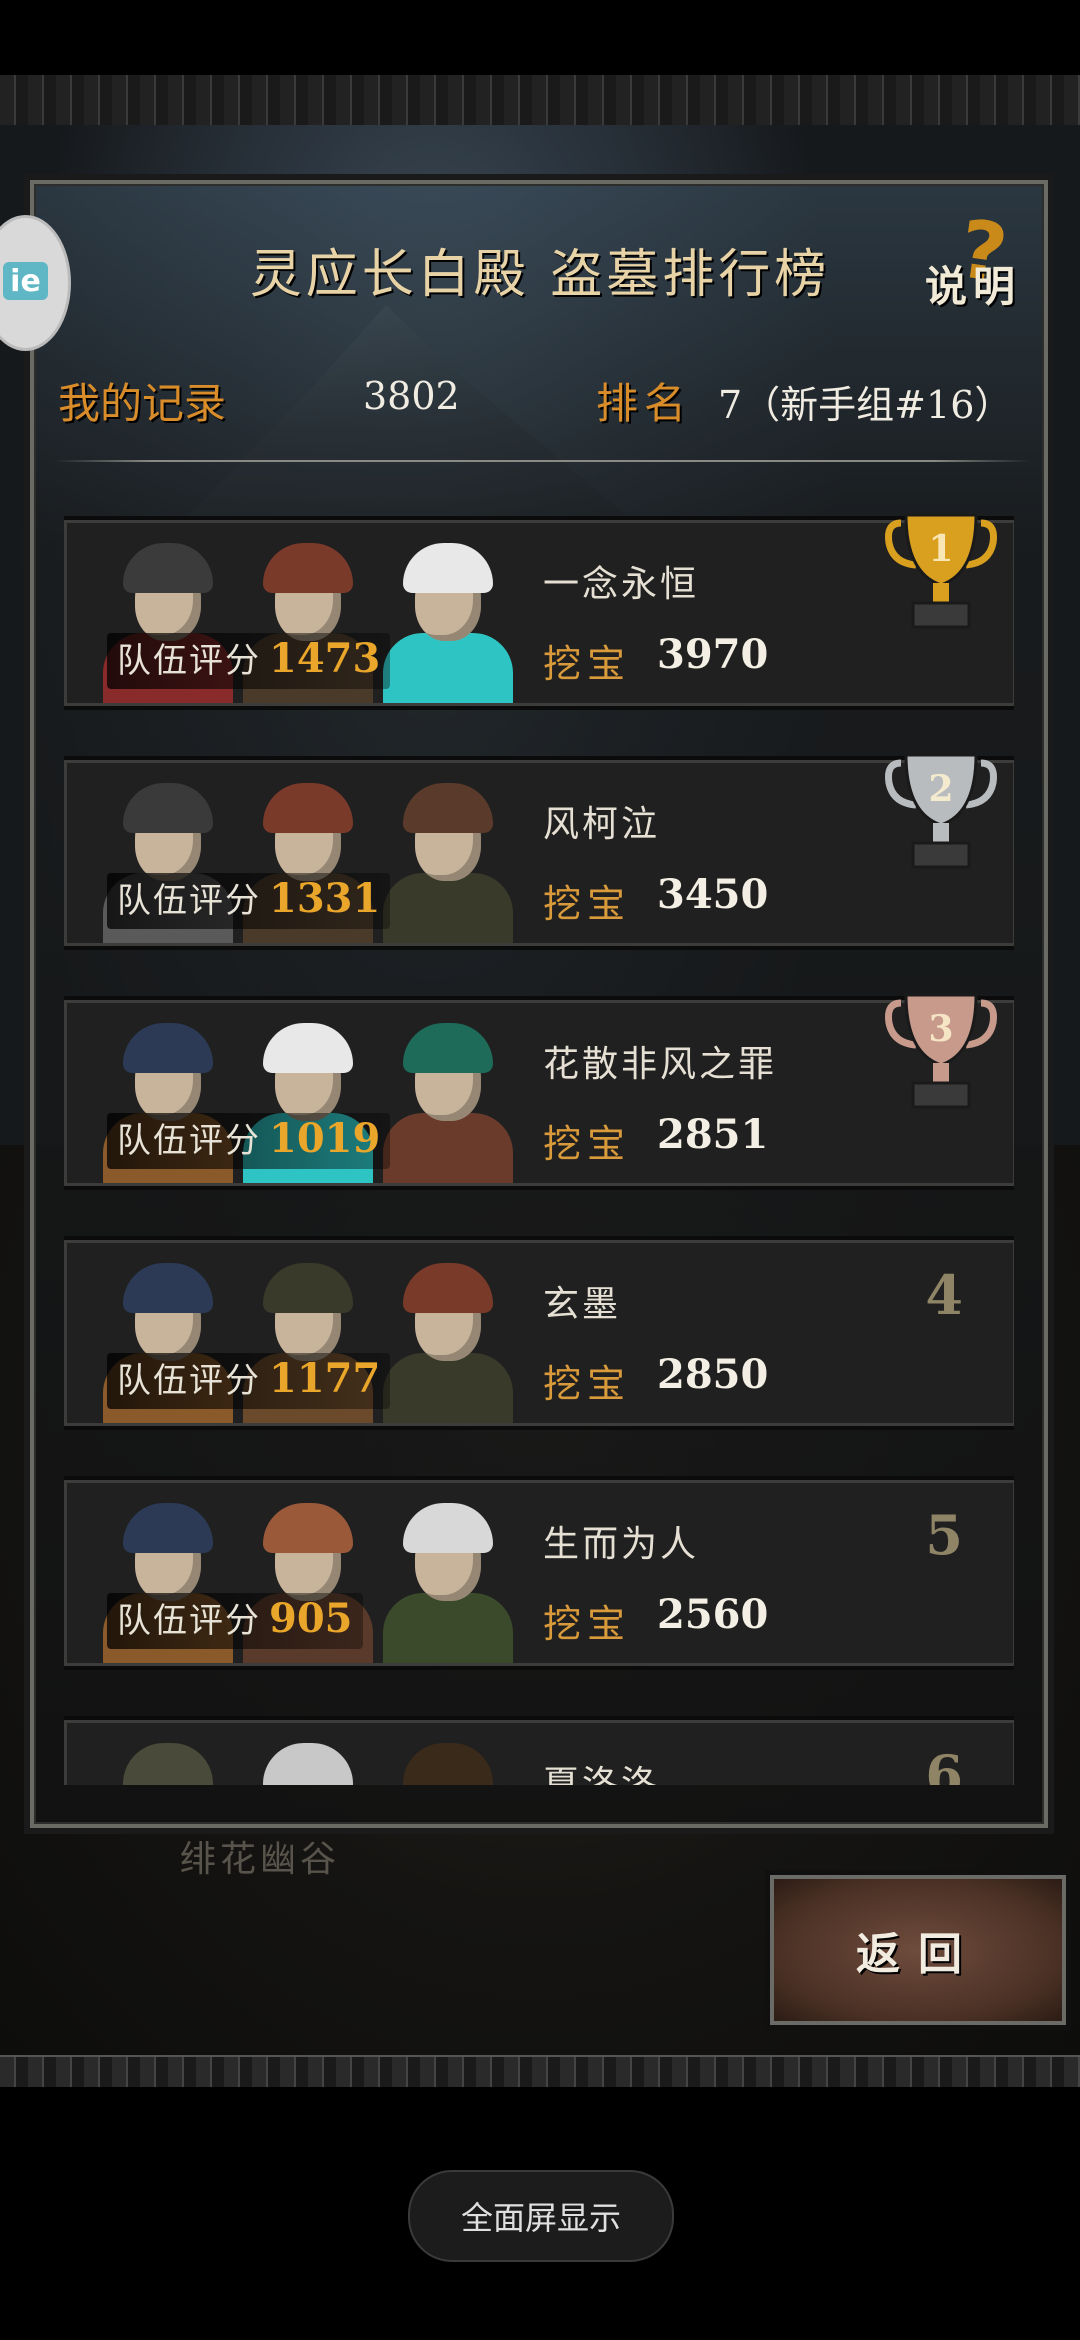 This screenshot has width=1080, height=2340. I want to click on back-button: 返回, so click(918, 1950).